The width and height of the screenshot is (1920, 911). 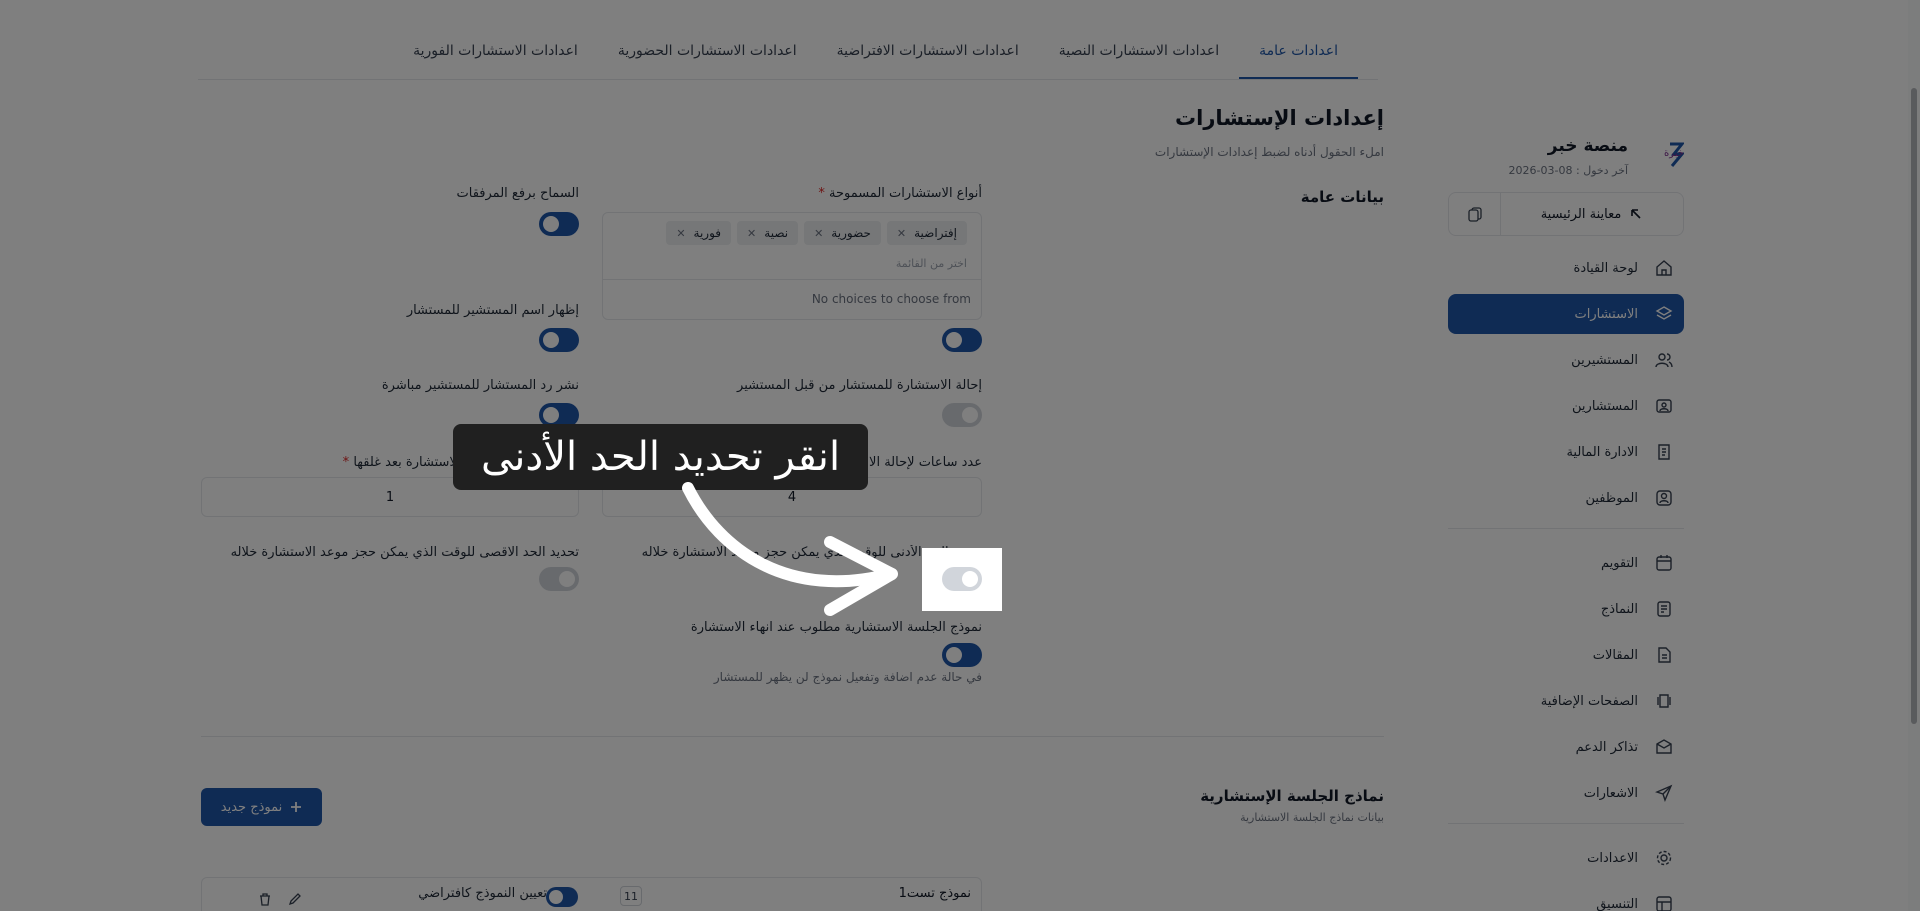 I want to click on tutorial-spotlight, so click(x=962, y=579).